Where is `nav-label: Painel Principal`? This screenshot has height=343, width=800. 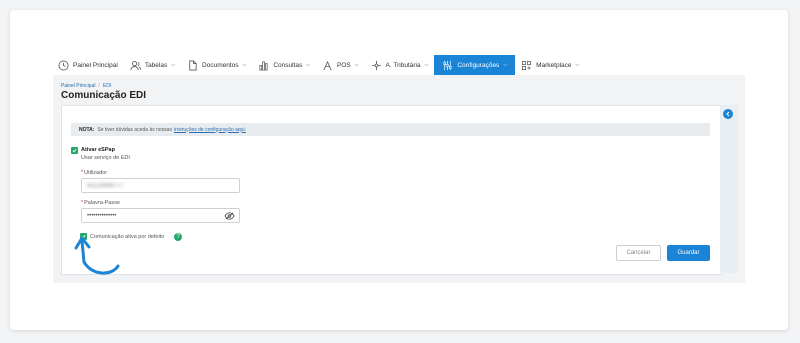 nav-label: Painel Principal is located at coordinates (95, 65).